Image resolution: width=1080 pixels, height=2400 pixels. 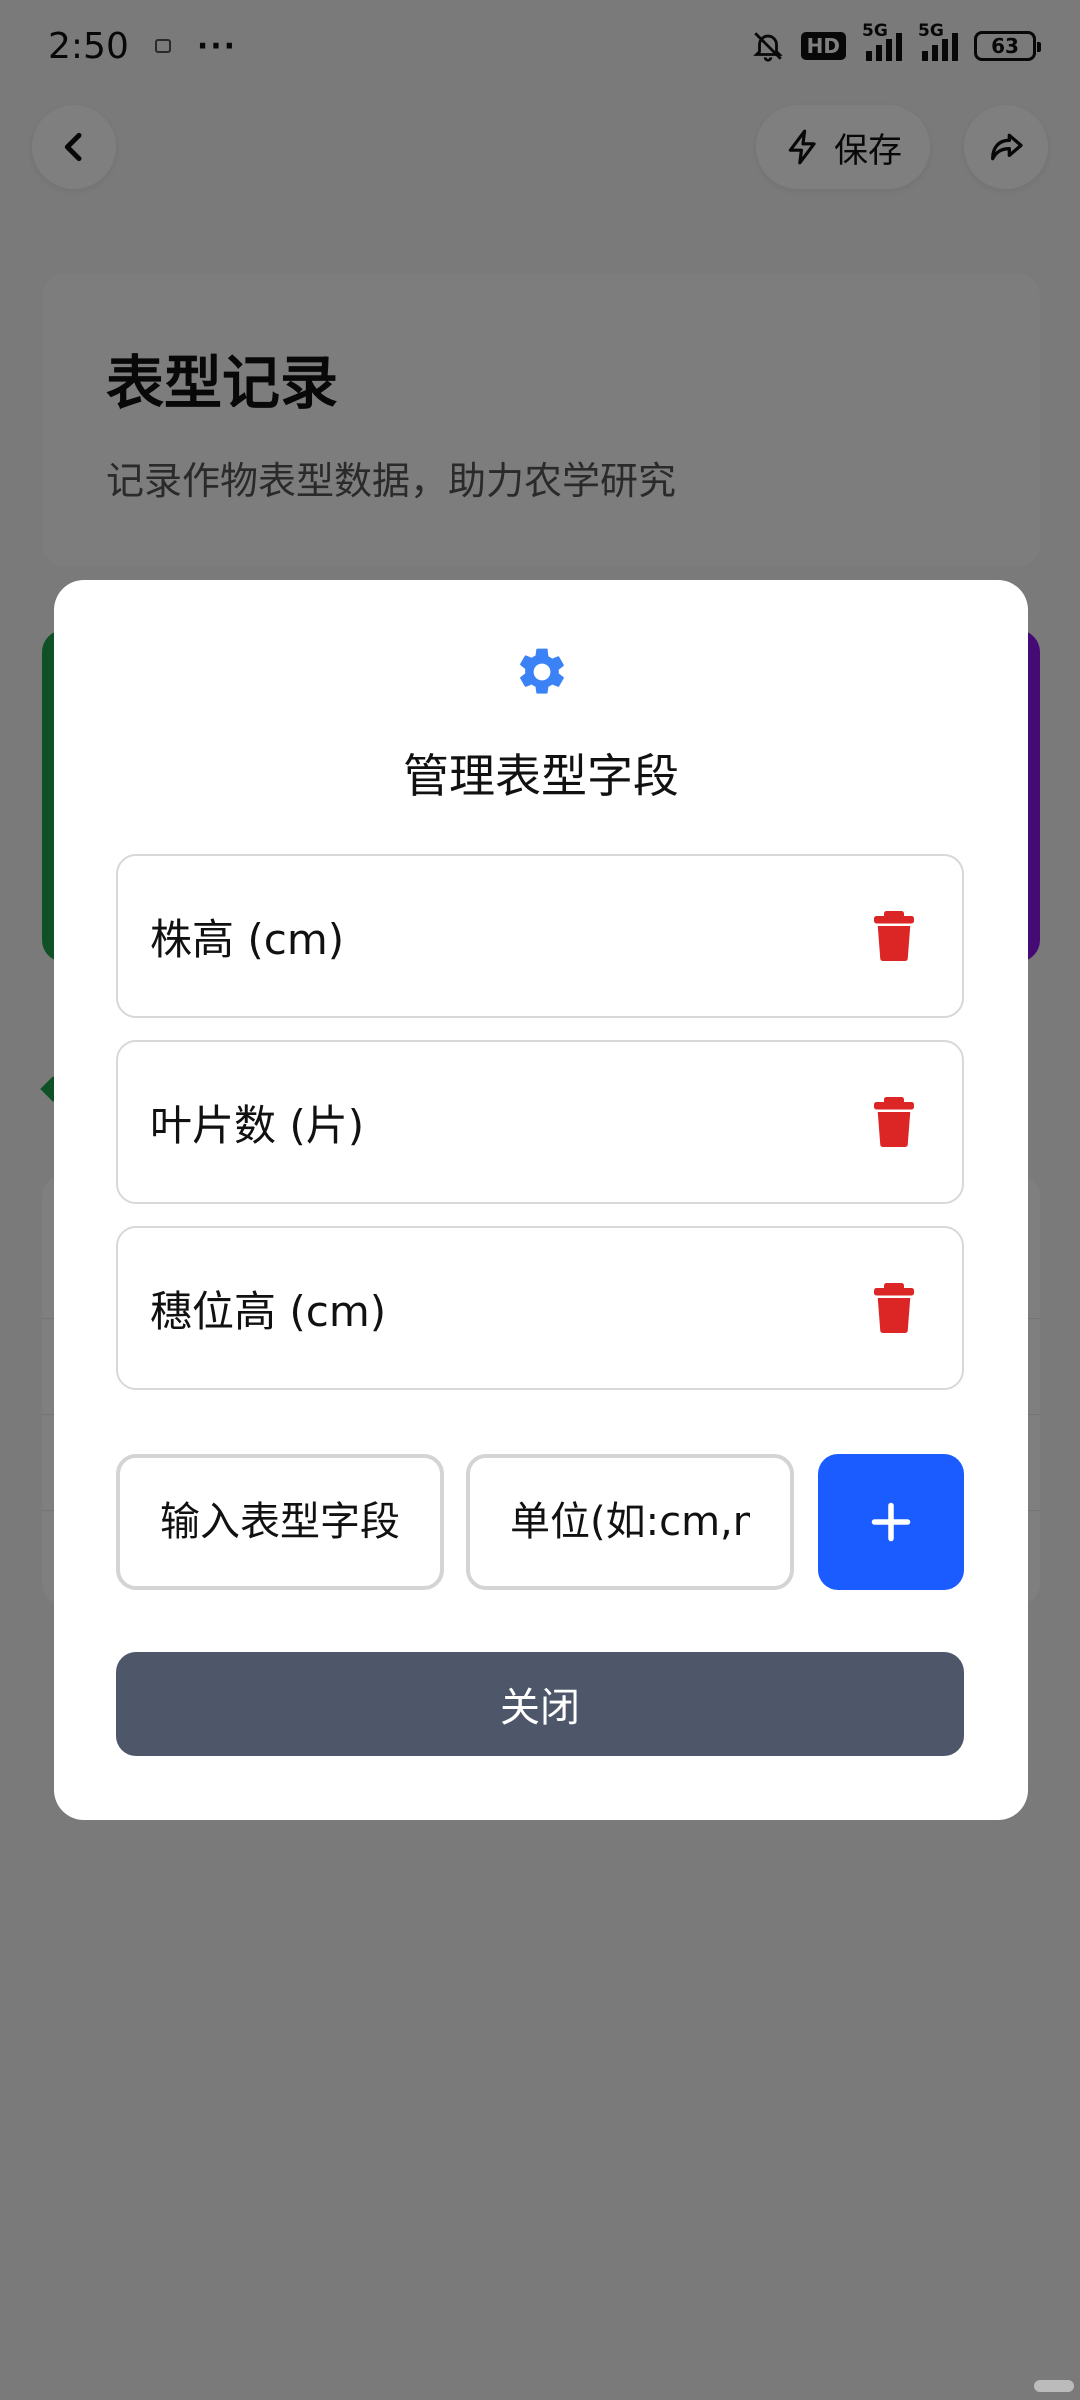 I want to click on field-label: 叶片数 (片), so click(x=257, y=1125).